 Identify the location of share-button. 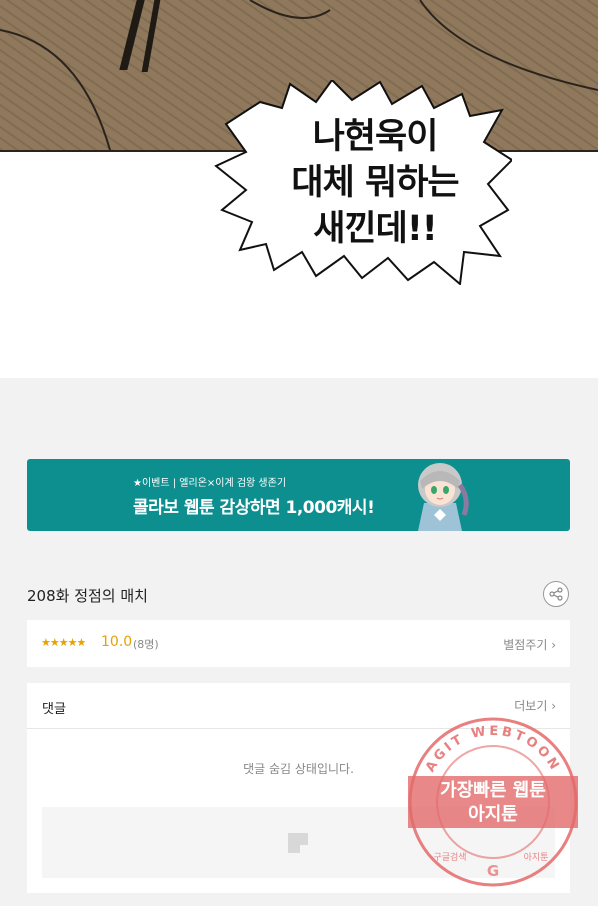
(556, 594).